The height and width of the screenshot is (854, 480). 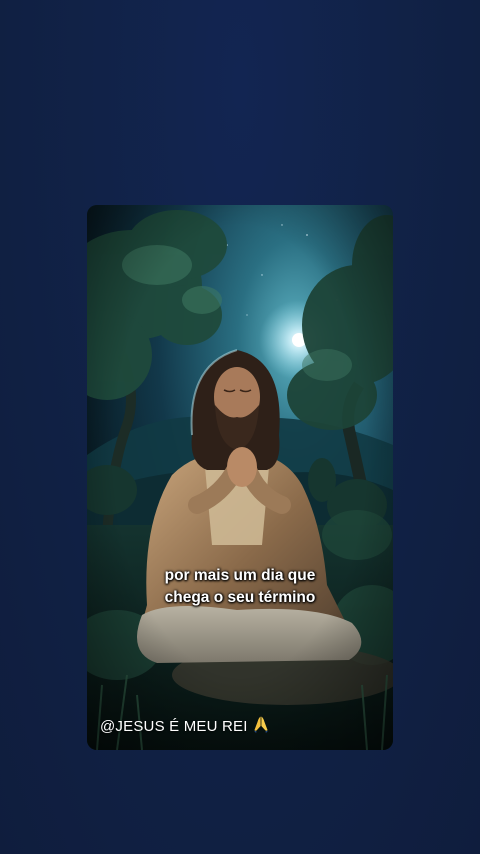 I want to click on account-watermark: @JESUS É MEU REI, so click(x=185, y=726).